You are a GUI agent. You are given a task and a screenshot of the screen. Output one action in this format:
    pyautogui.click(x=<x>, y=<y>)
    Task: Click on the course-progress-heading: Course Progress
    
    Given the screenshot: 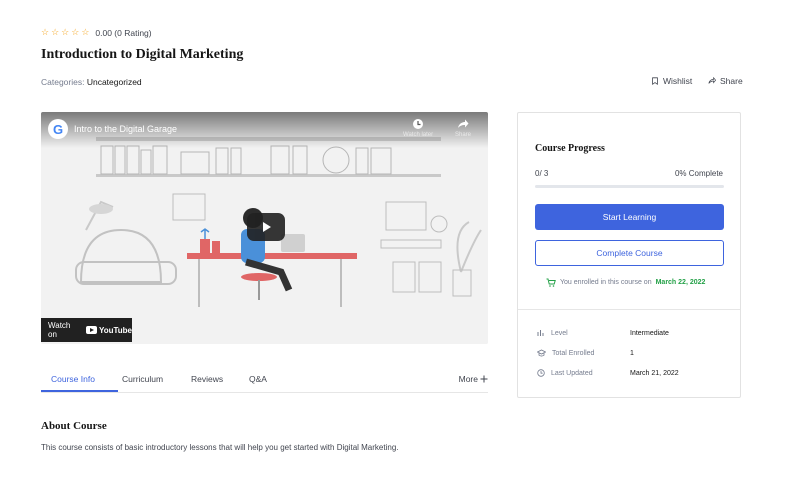 What is the action you would take?
    pyautogui.click(x=570, y=148)
    